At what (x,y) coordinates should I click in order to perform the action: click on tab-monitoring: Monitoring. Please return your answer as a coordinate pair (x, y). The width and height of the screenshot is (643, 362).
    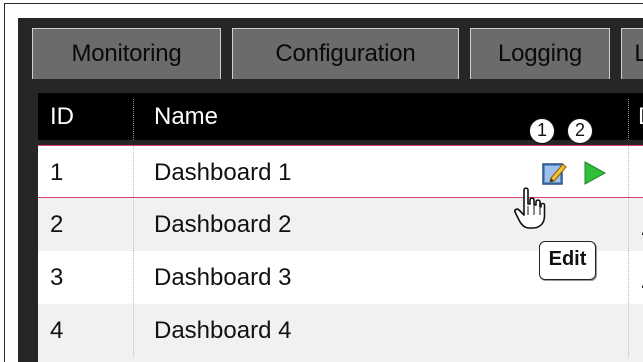
    Looking at the image, I should click on (126, 53).